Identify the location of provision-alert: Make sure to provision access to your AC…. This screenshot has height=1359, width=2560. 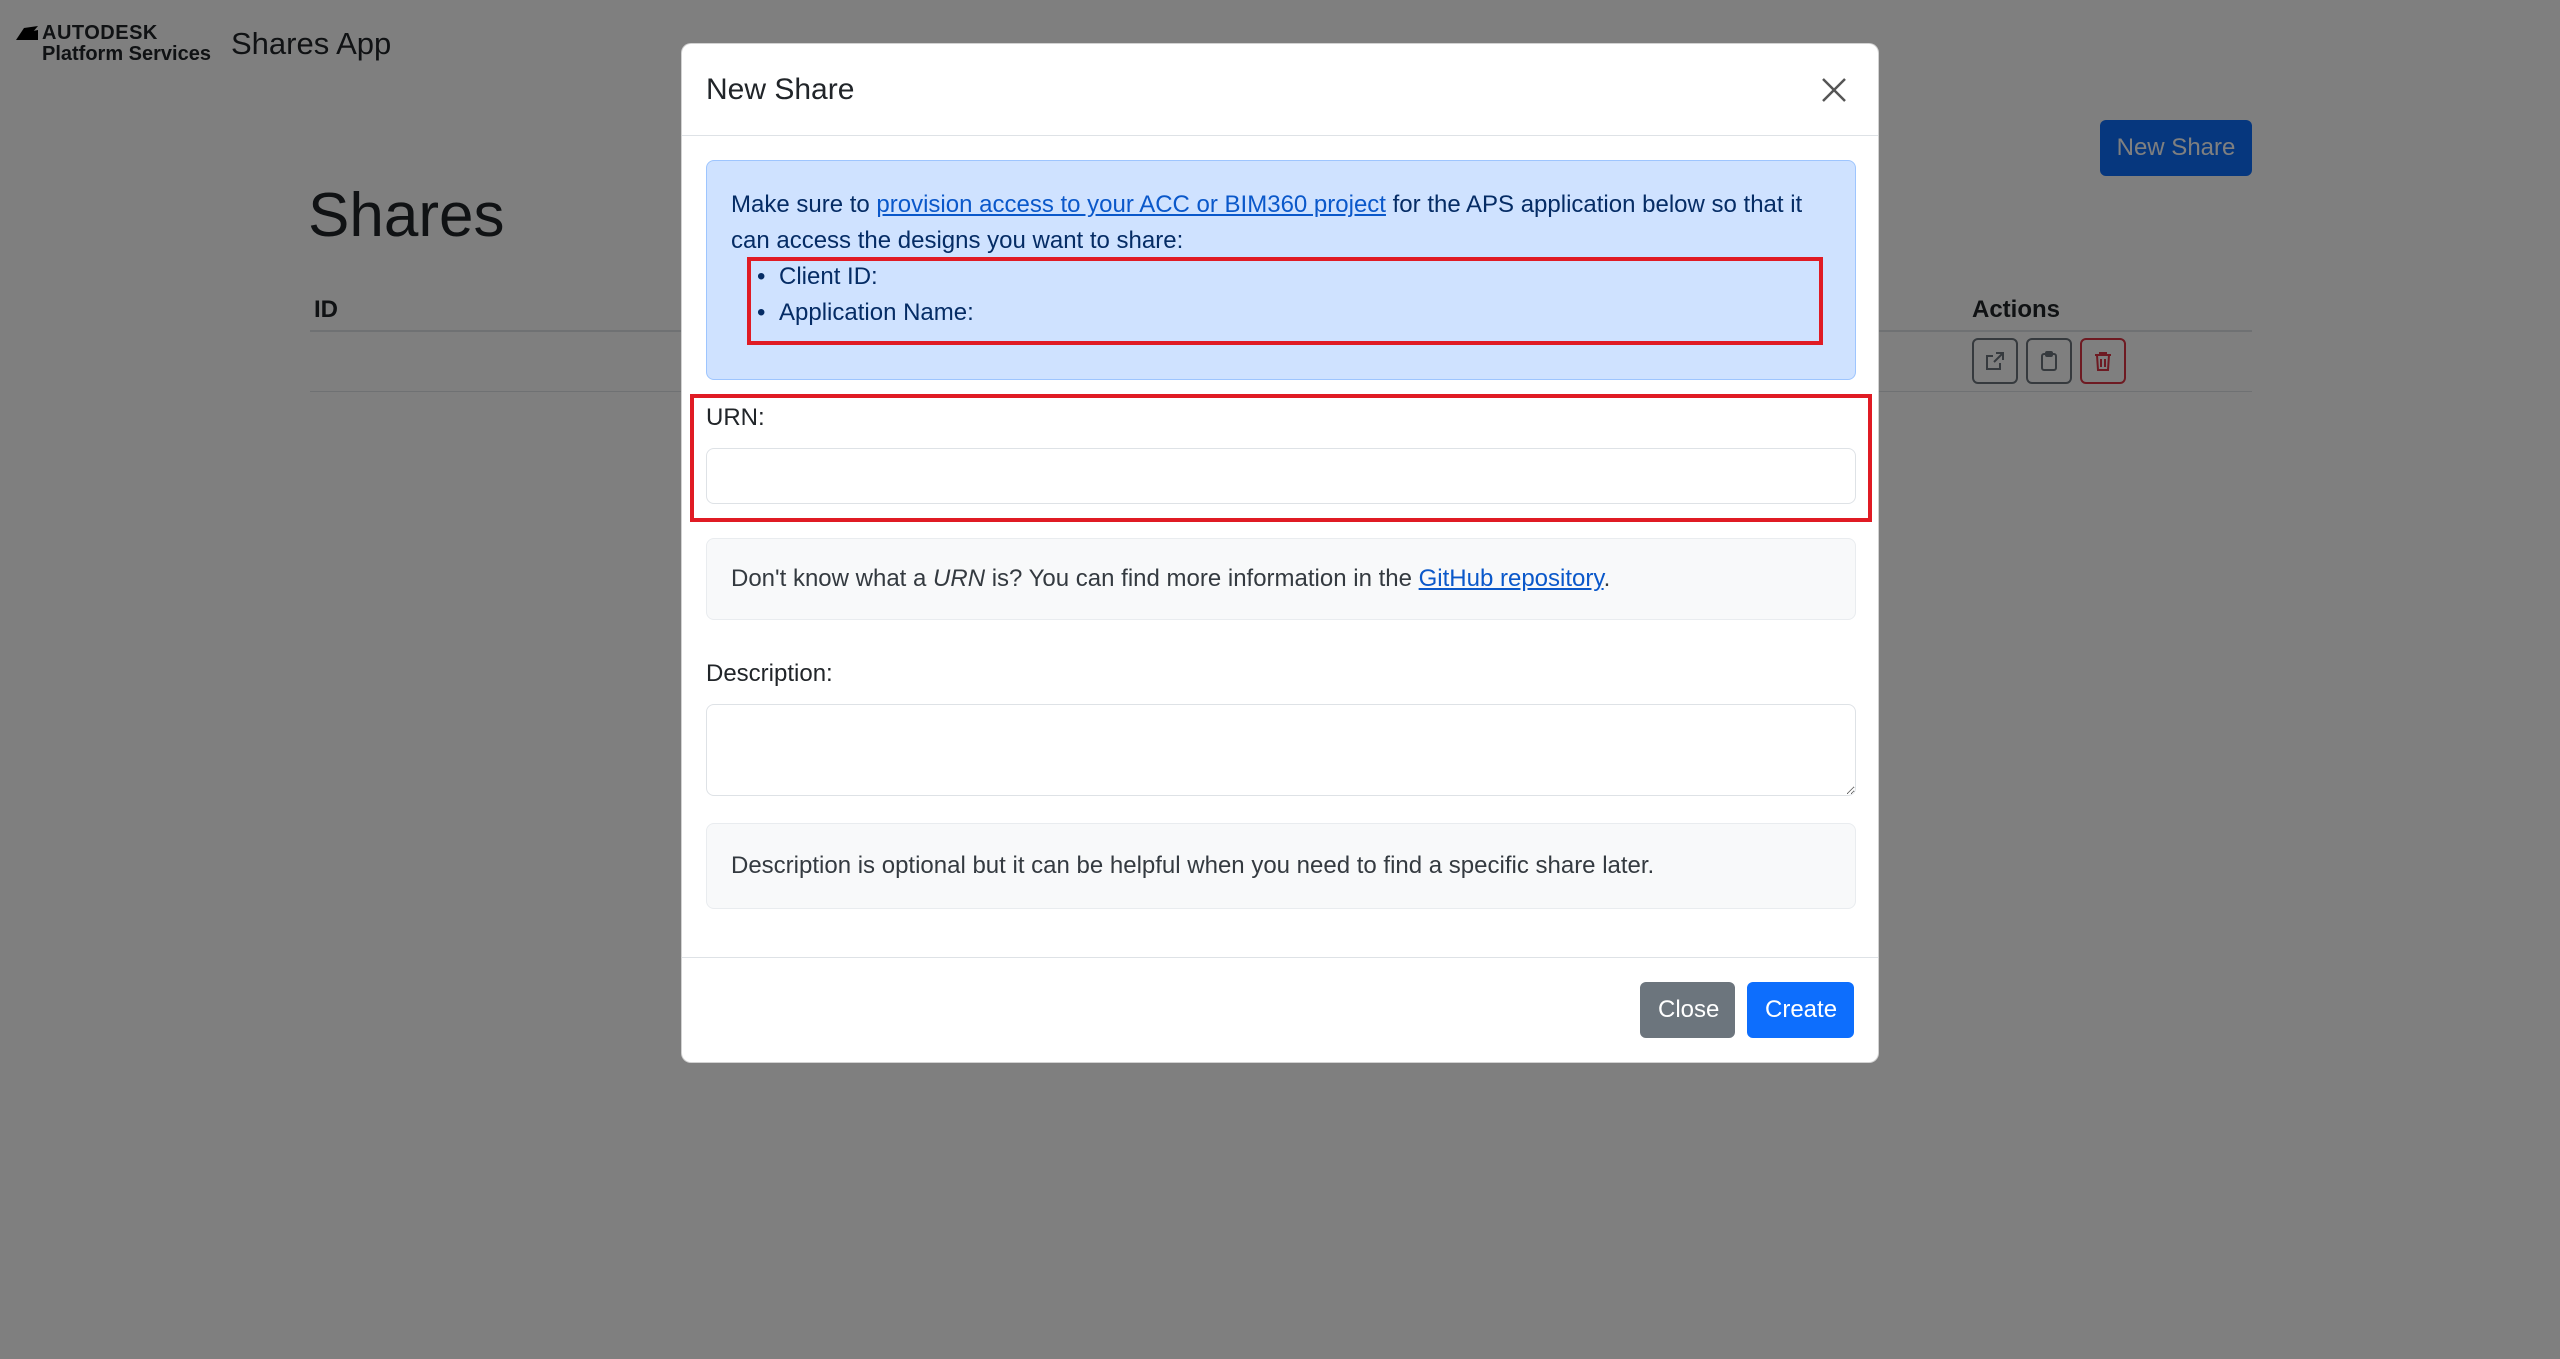
(1281, 270).